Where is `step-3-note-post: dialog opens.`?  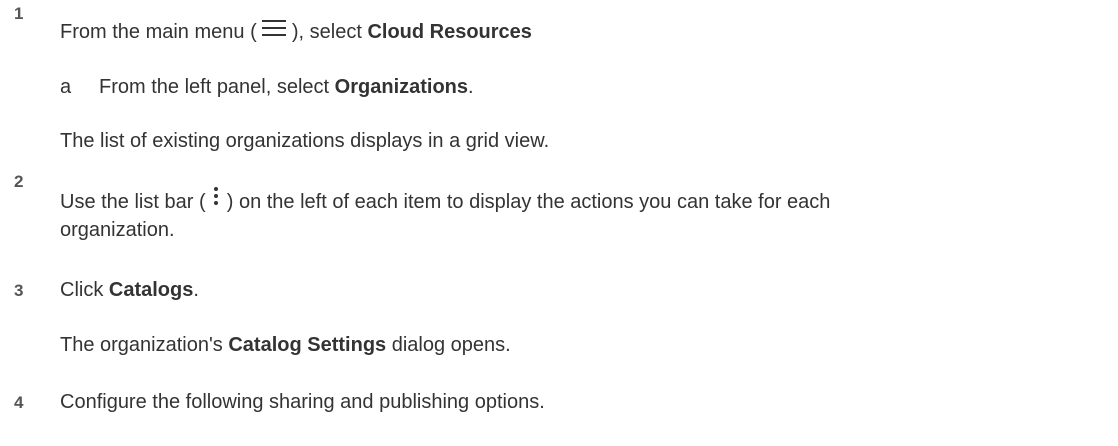
step-3-note-post: dialog opens. is located at coordinates (448, 345).